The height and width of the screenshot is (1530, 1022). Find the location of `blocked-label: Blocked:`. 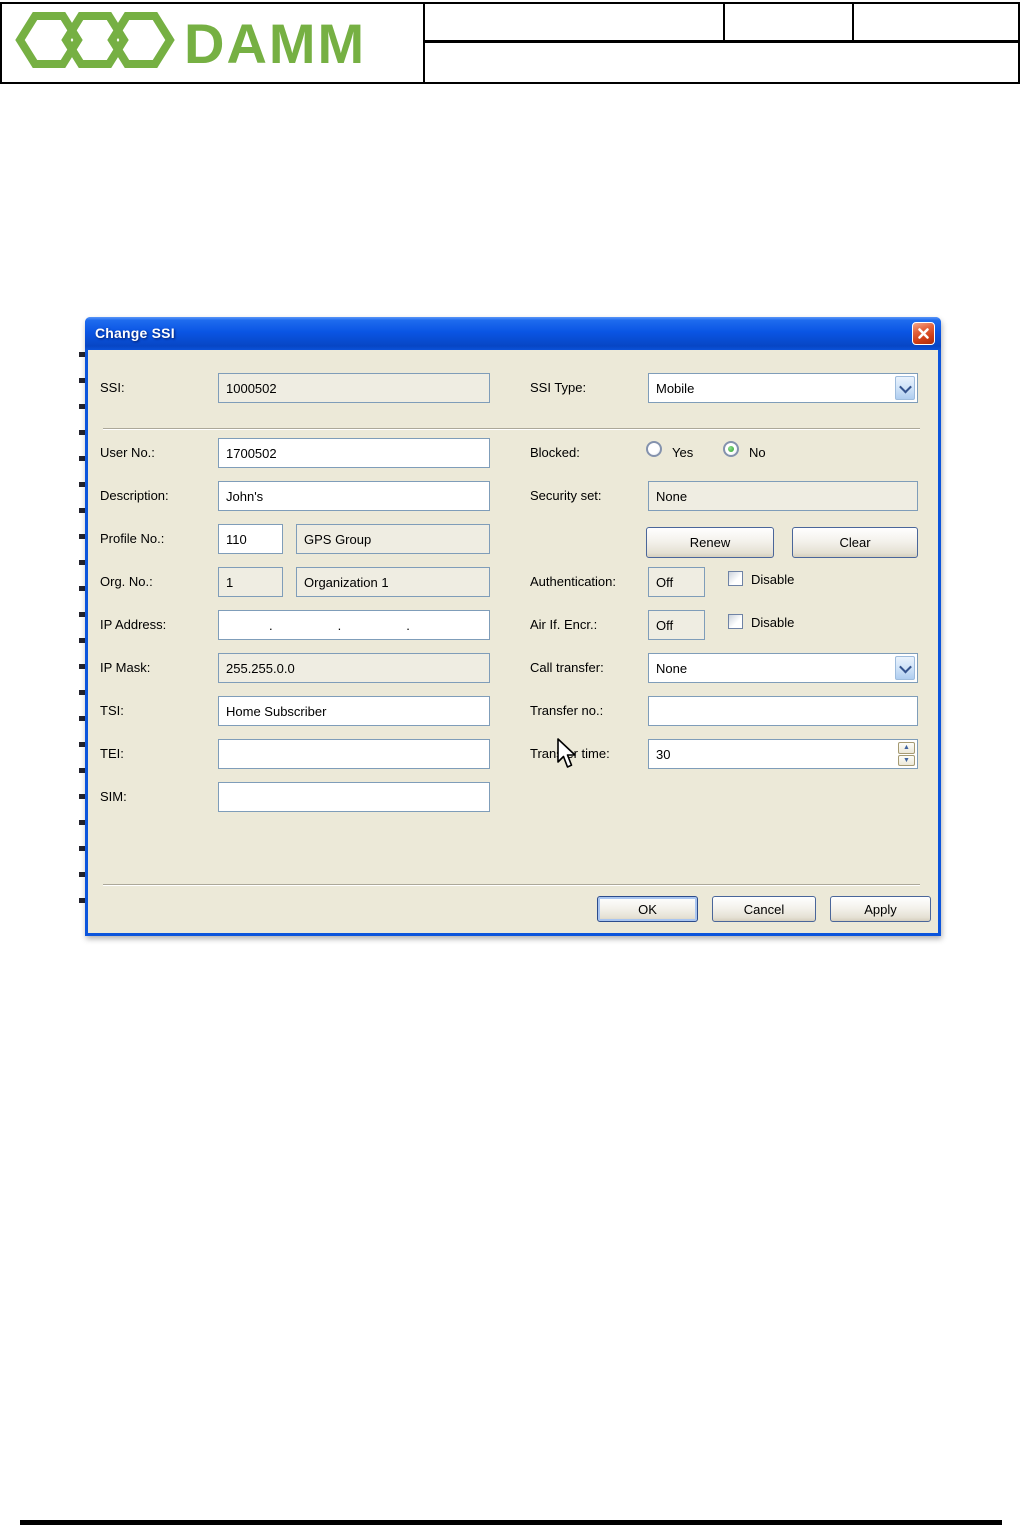

blocked-label: Blocked: is located at coordinates (555, 452).